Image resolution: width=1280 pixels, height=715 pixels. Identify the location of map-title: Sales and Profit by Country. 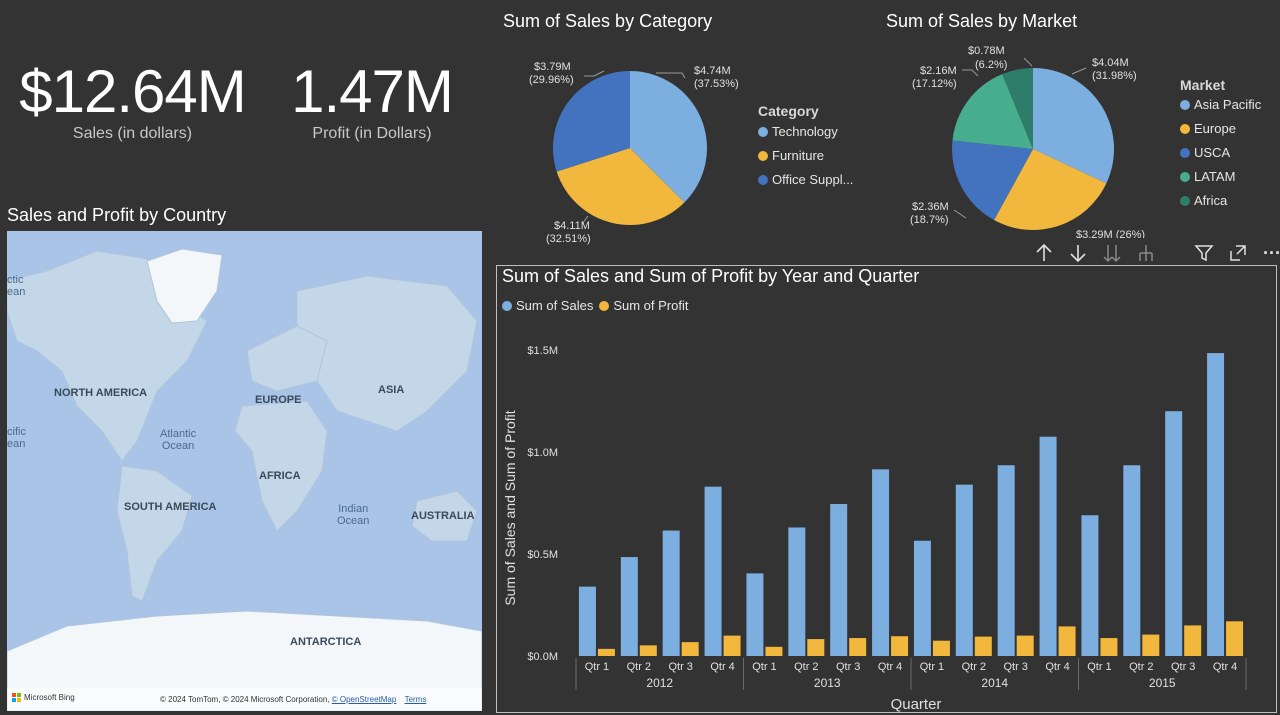
(117, 215).